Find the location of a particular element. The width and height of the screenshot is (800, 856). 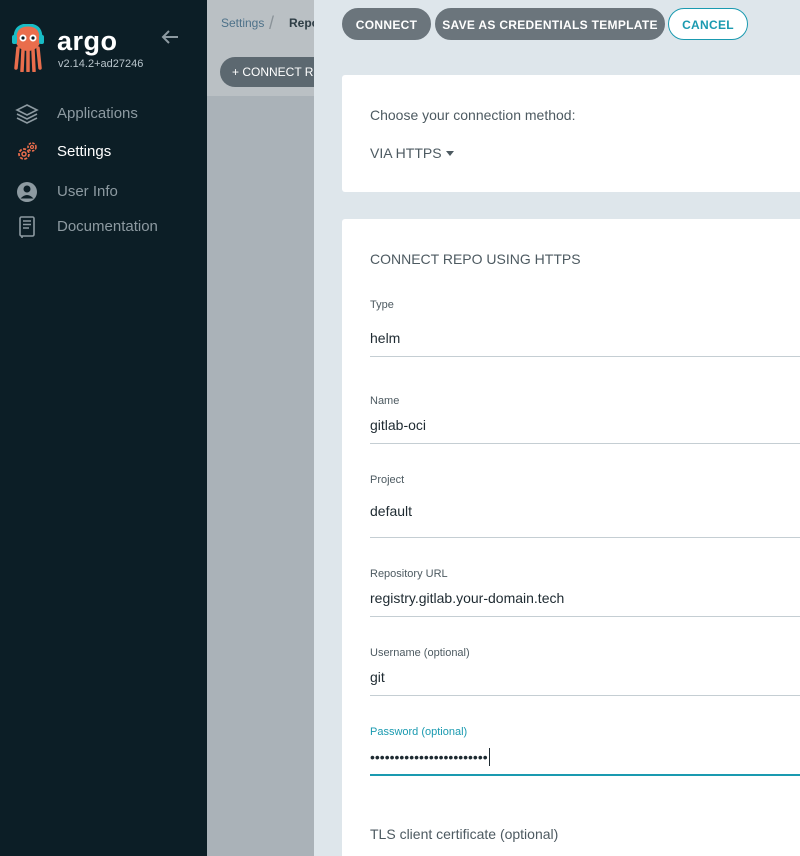

sidebar-item-applications: Applications is located at coordinates (103, 115).